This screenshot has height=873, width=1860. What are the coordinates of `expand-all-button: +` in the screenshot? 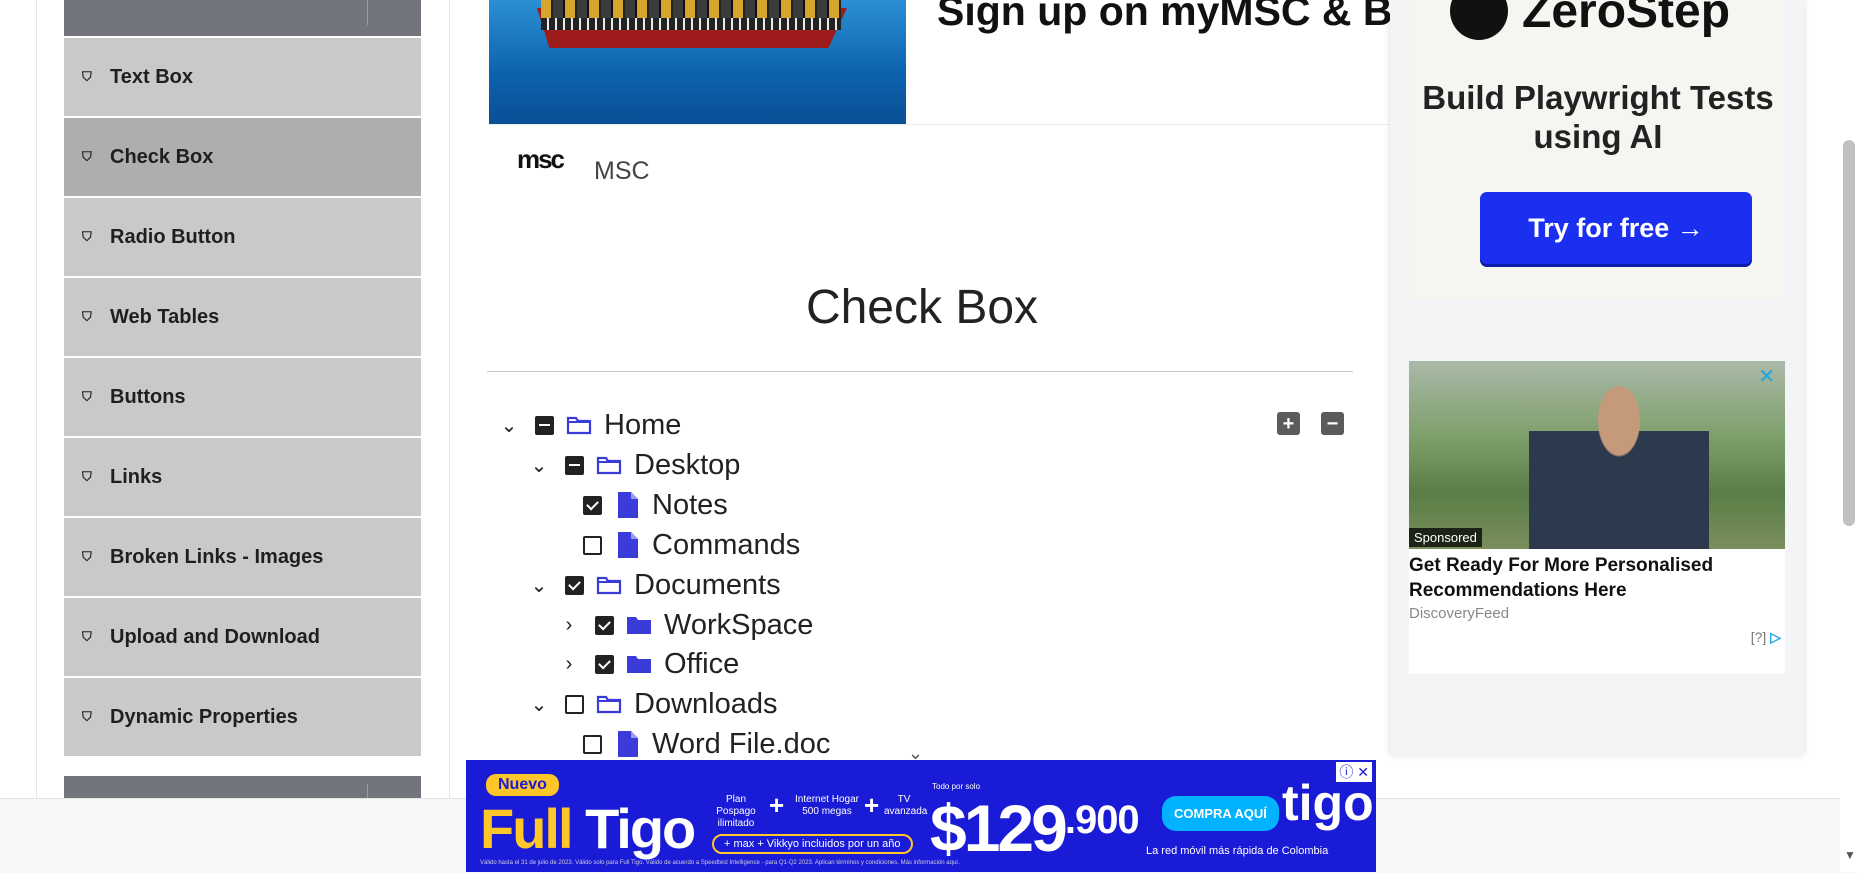 It's located at (1288, 423).